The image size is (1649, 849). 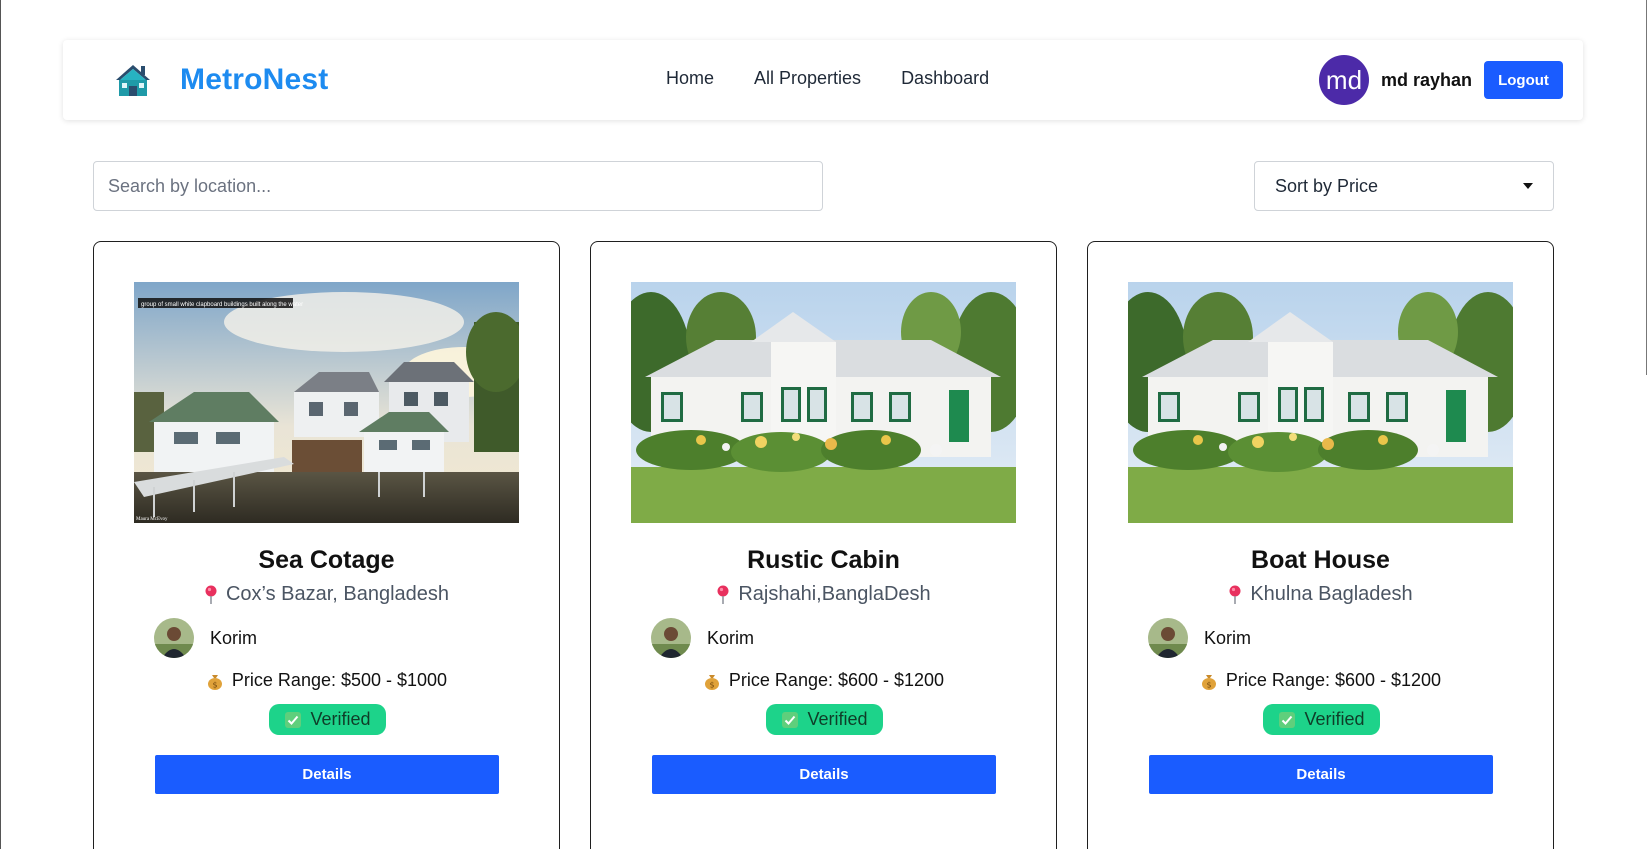 I want to click on logout-button: Logout, so click(x=1523, y=80).